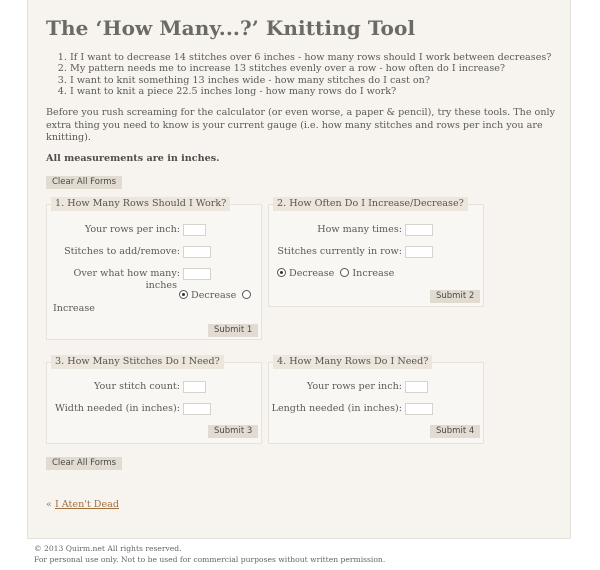  I want to click on form-legend: 3. How Many Stitches Do I Need?, so click(137, 362).